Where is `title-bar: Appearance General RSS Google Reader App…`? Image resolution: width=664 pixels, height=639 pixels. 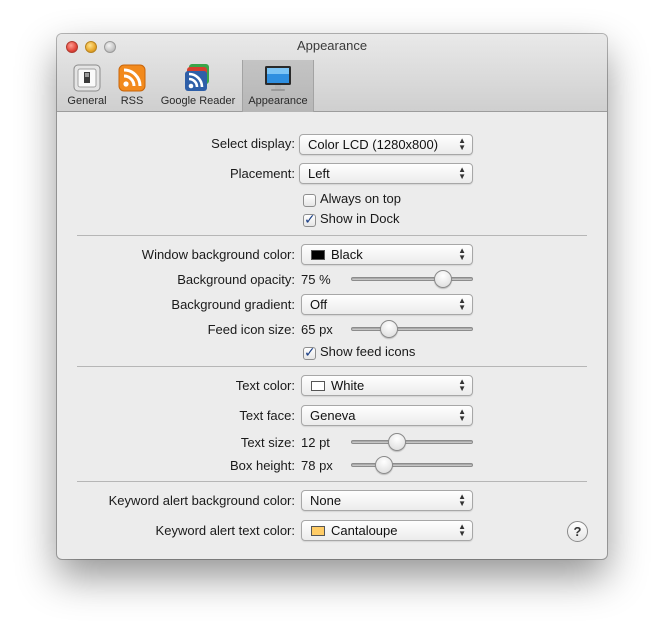
title-bar: Appearance General RSS Google Reader App… is located at coordinates (332, 73).